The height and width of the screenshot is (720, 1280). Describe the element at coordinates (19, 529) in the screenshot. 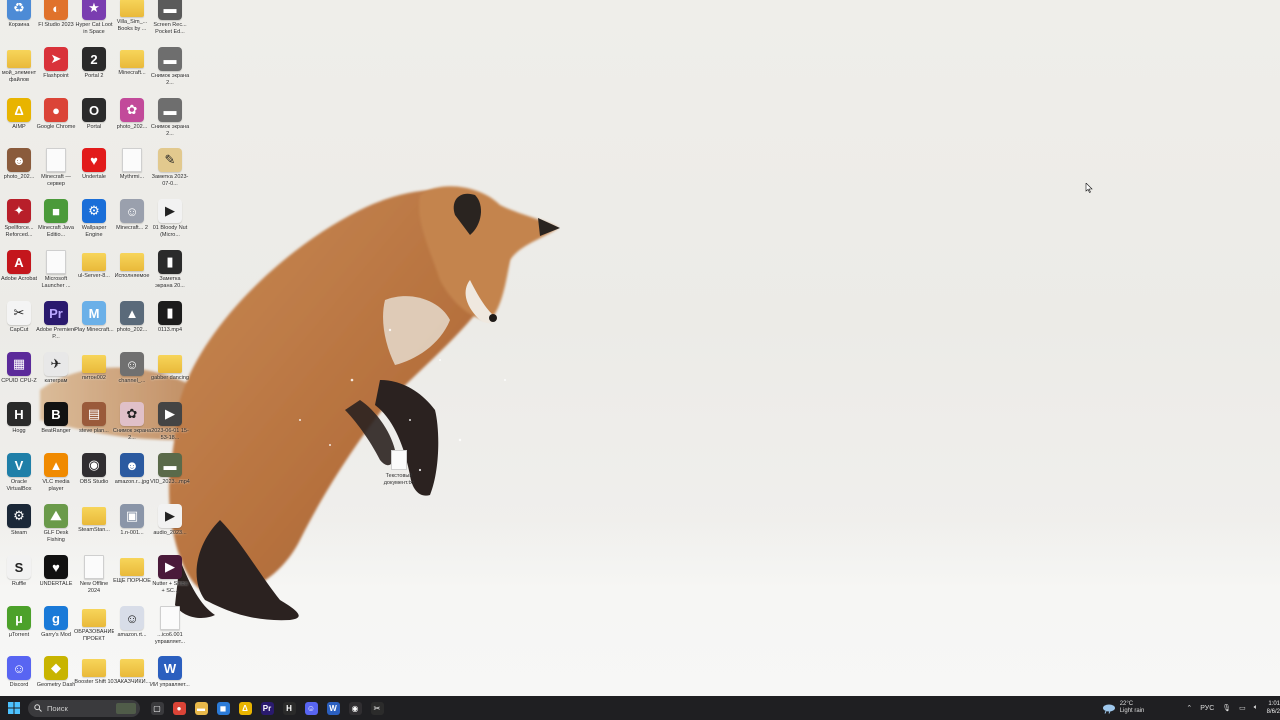

I see `desktop-icon: ⚙ Steam` at that location.